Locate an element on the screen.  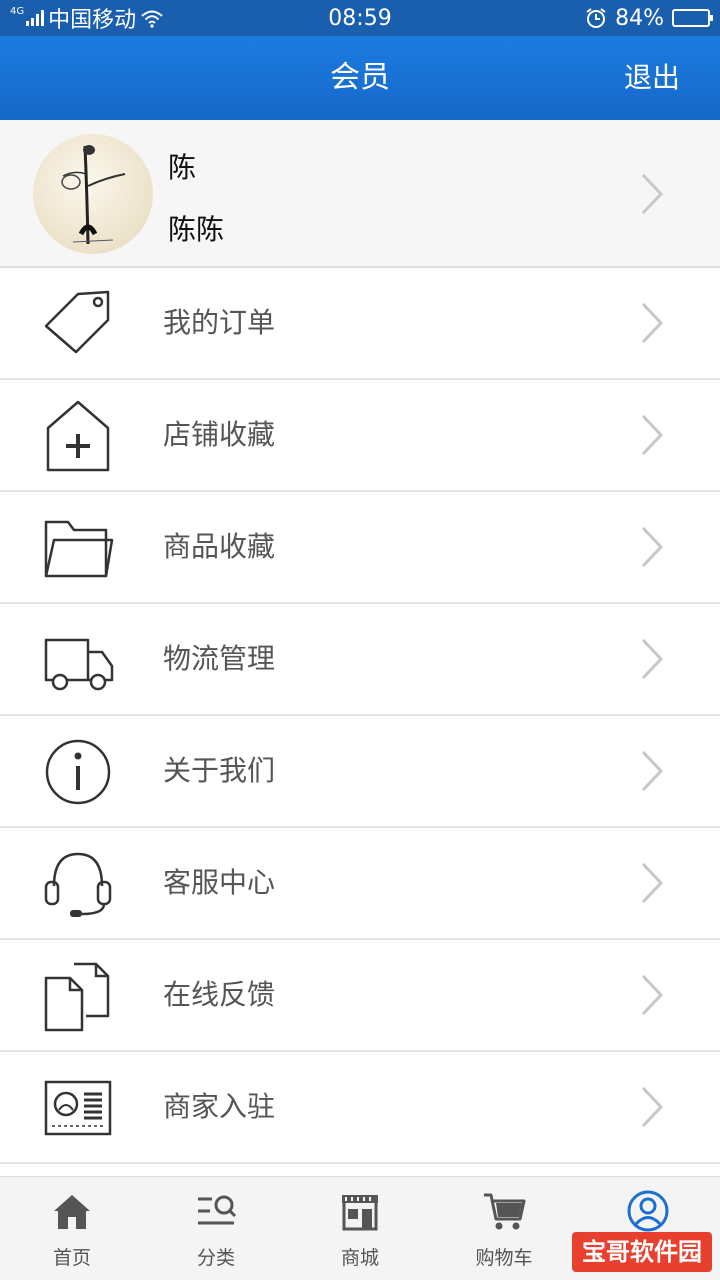
network-type: 4G is located at coordinates (17, 11).